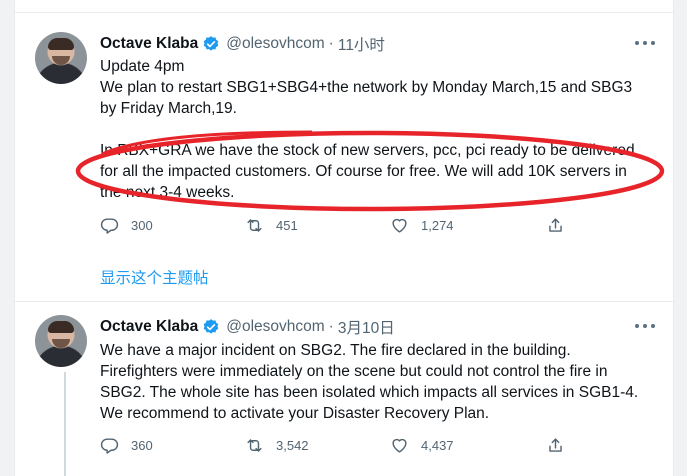 The image size is (687, 476). Describe the element at coordinates (437, 445) in the screenshot. I see `like-count: 4,437` at that location.